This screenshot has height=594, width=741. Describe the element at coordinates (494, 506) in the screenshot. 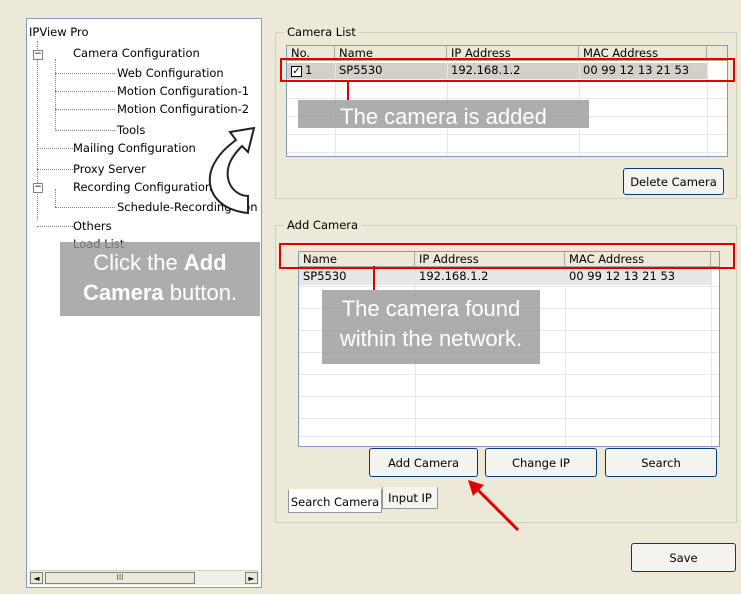

I see `red-arrow-icon` at that location.